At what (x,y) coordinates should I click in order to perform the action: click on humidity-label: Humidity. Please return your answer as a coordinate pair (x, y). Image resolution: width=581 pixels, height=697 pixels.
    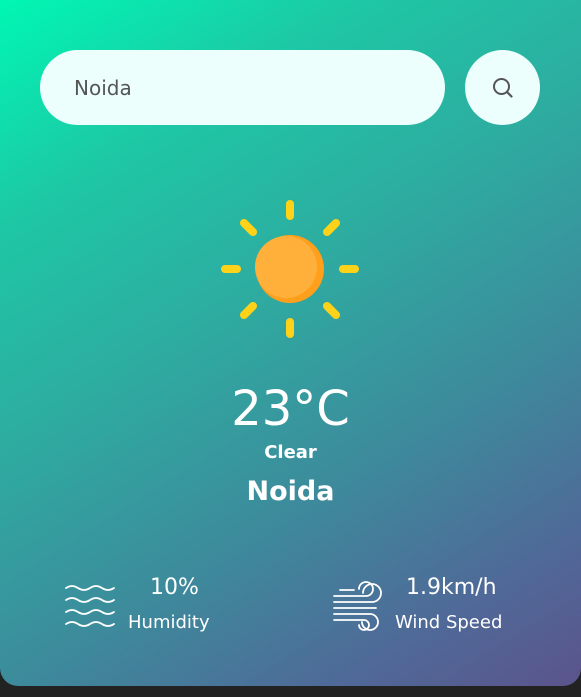
    Looking at the image, I should click on (169, 622).